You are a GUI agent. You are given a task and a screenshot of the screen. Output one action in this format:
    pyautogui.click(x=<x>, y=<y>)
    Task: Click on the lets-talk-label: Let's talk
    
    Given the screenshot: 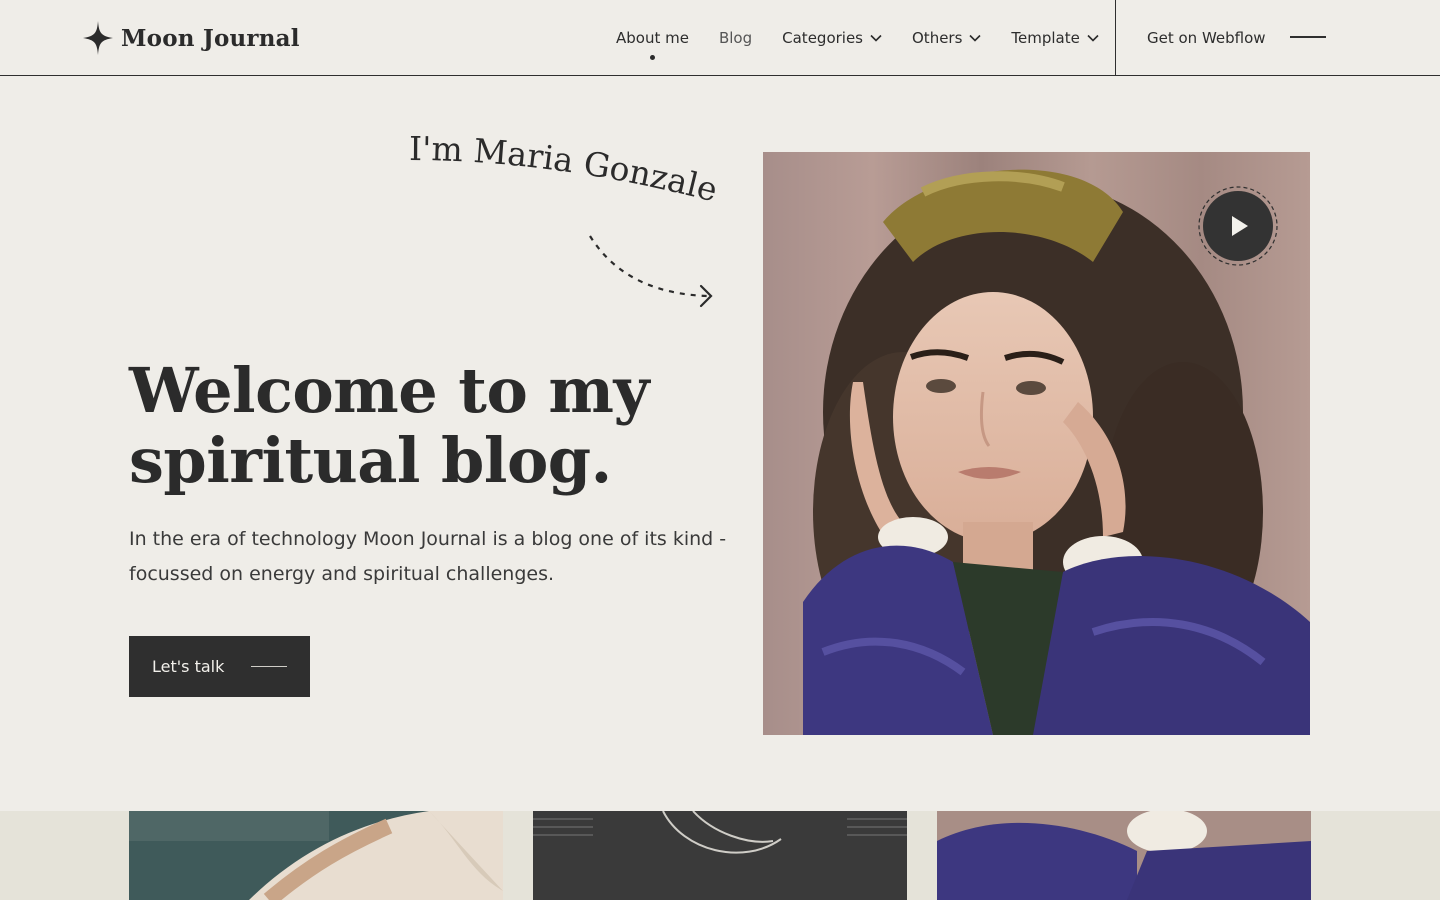 What is the action you would take?
    pyautogui.click(x=188, y=666)
    